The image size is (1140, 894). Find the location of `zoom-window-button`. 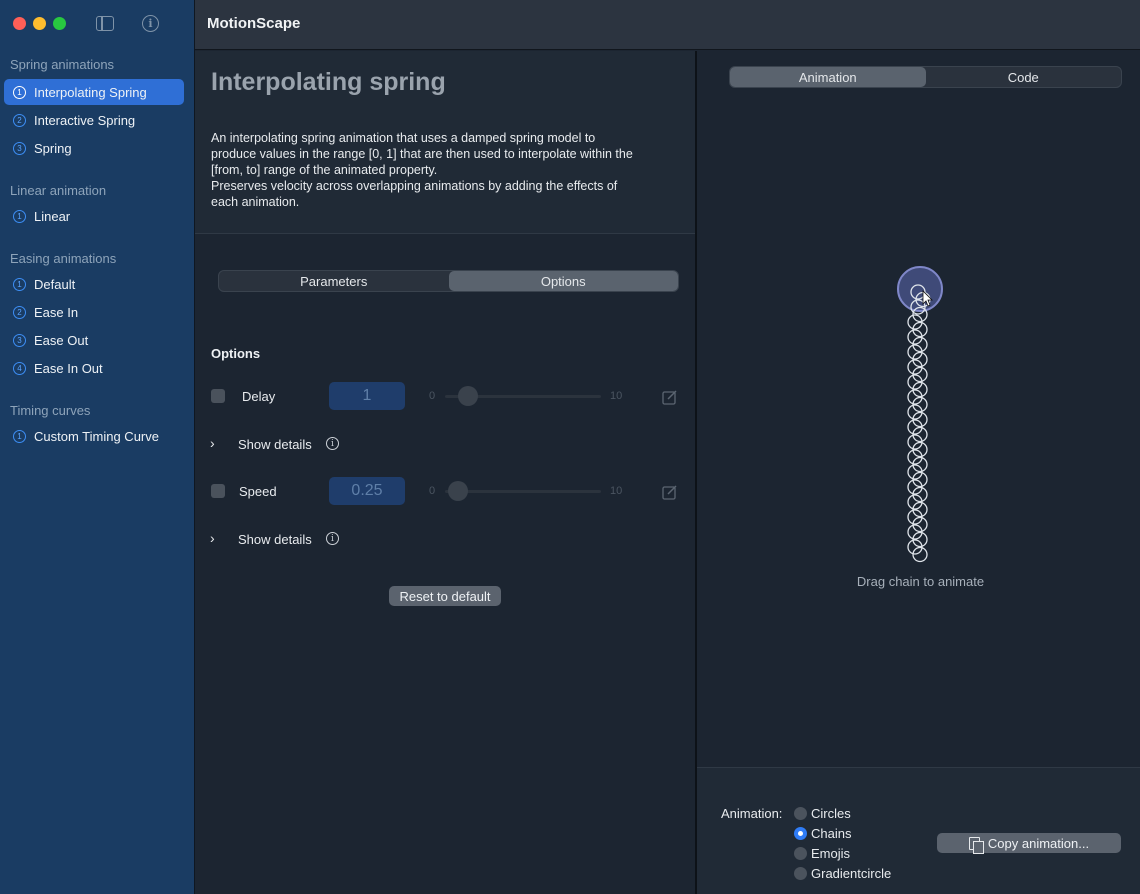

zoom-window-button is located at coordinates (59, 23).